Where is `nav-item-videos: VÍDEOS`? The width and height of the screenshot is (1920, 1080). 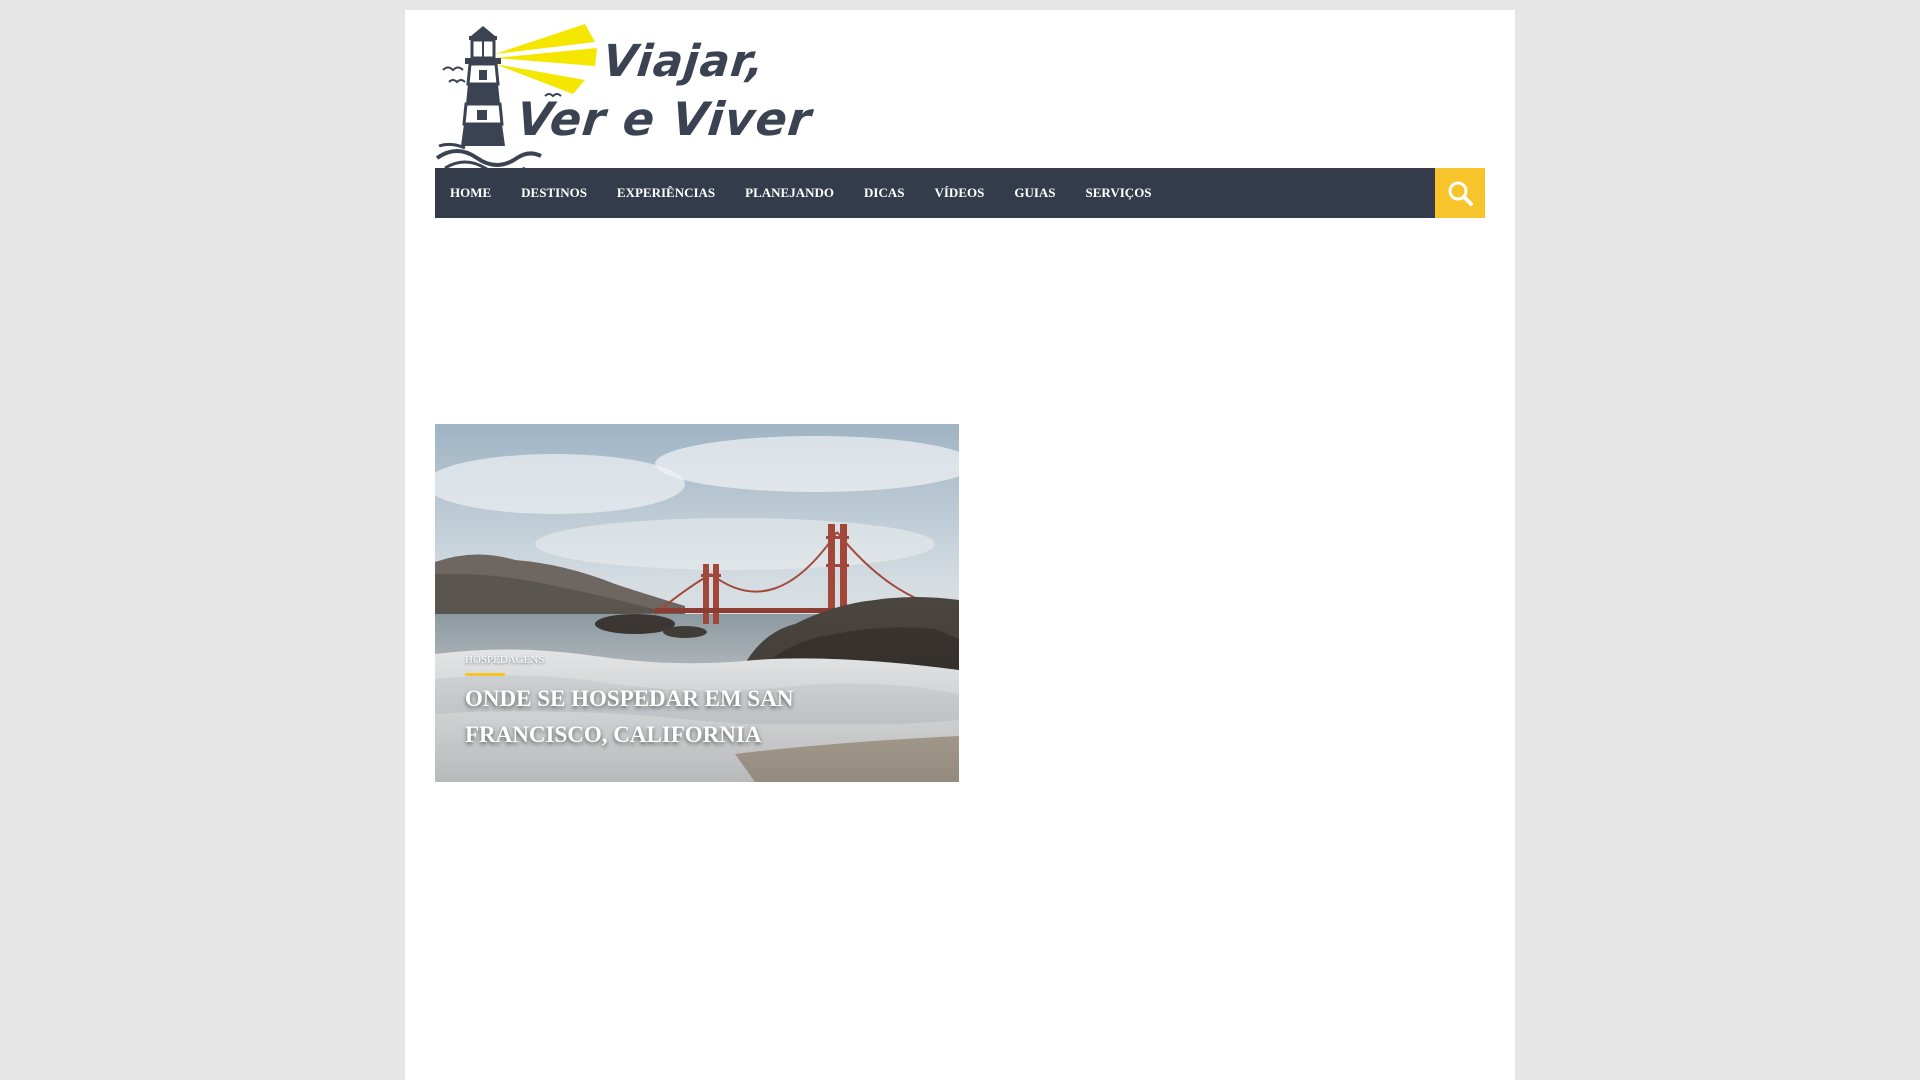
nav-item-videos: VÍDEOS is located at coordinates (959, 193).